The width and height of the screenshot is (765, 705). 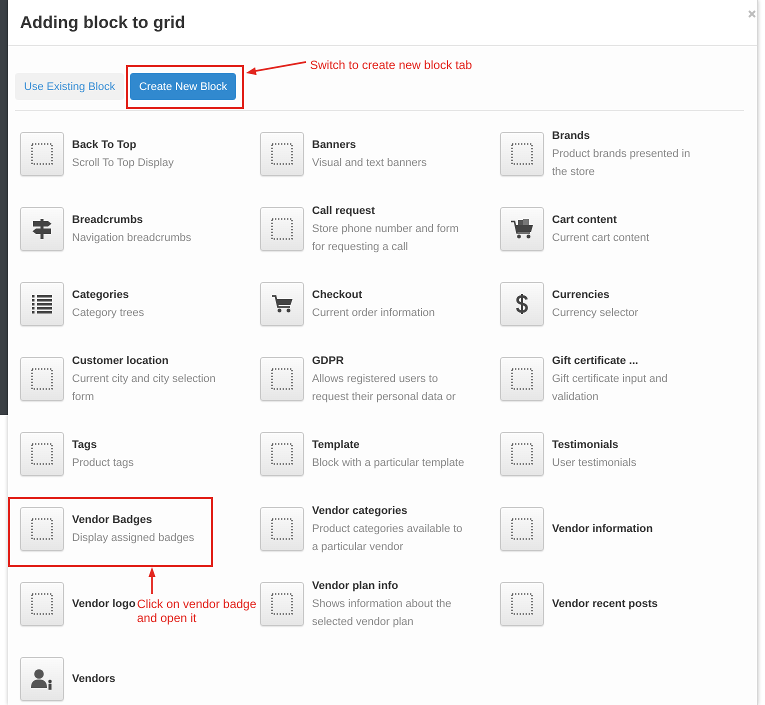 I want to click on list-icon, so click(x=42, y=304).